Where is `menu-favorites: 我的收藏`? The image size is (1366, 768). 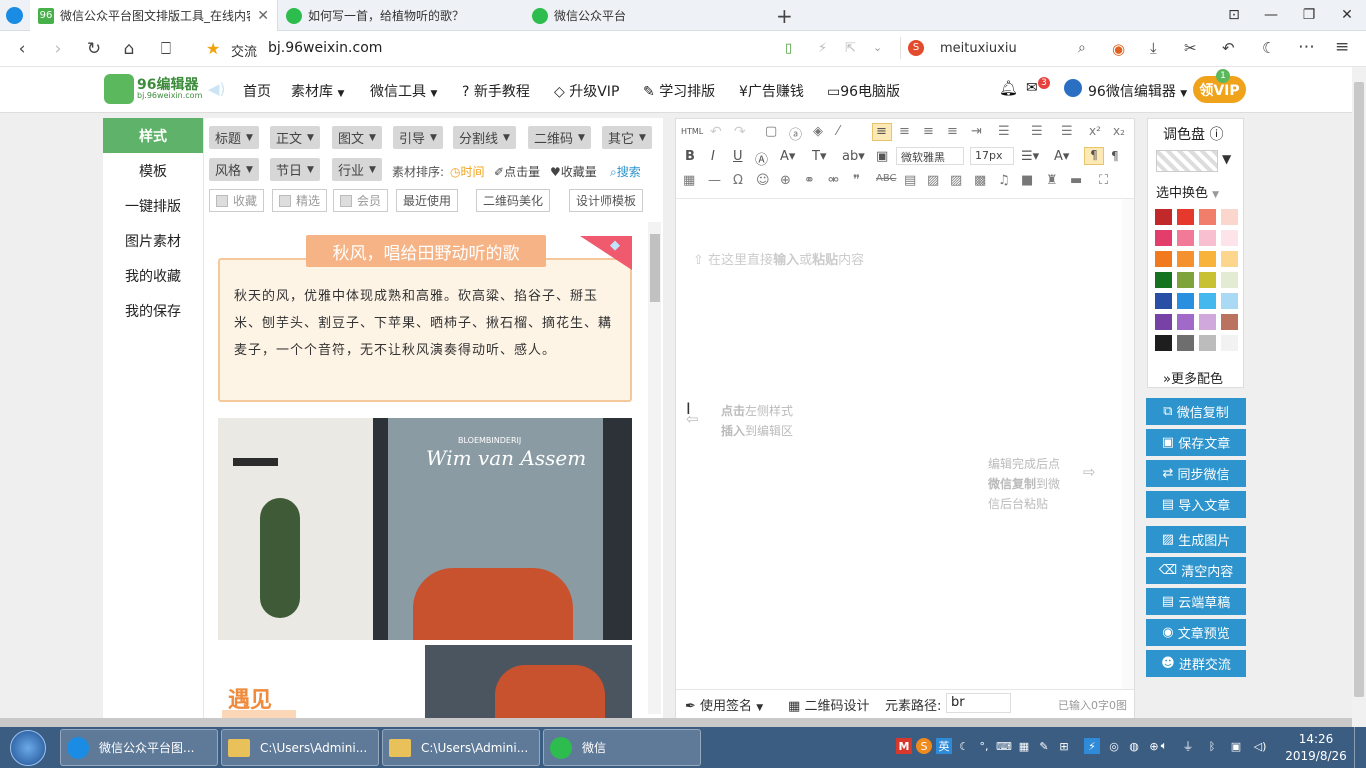
menu-favorites: 我的收藏 is located at coordinates (153, 275).